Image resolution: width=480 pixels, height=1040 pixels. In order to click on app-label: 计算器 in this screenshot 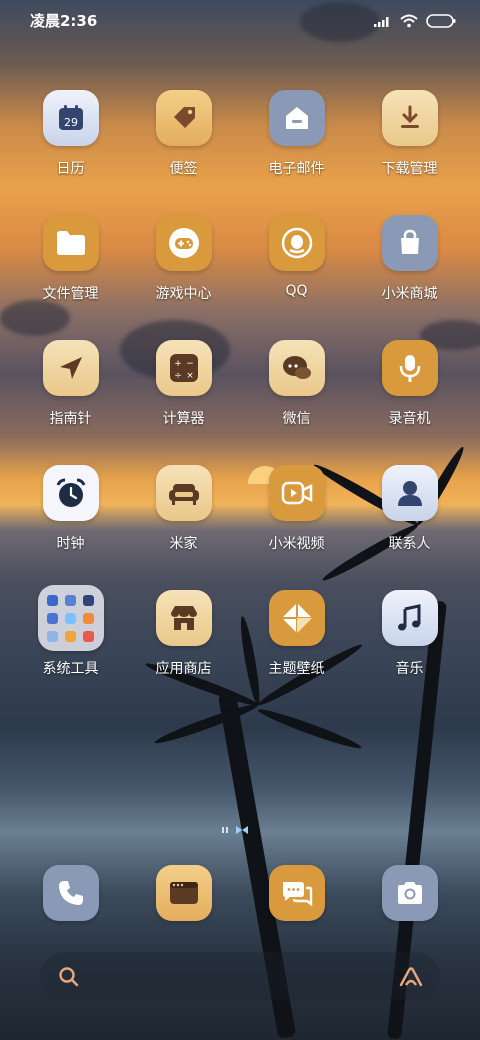, I will do `click(183, 419)`.